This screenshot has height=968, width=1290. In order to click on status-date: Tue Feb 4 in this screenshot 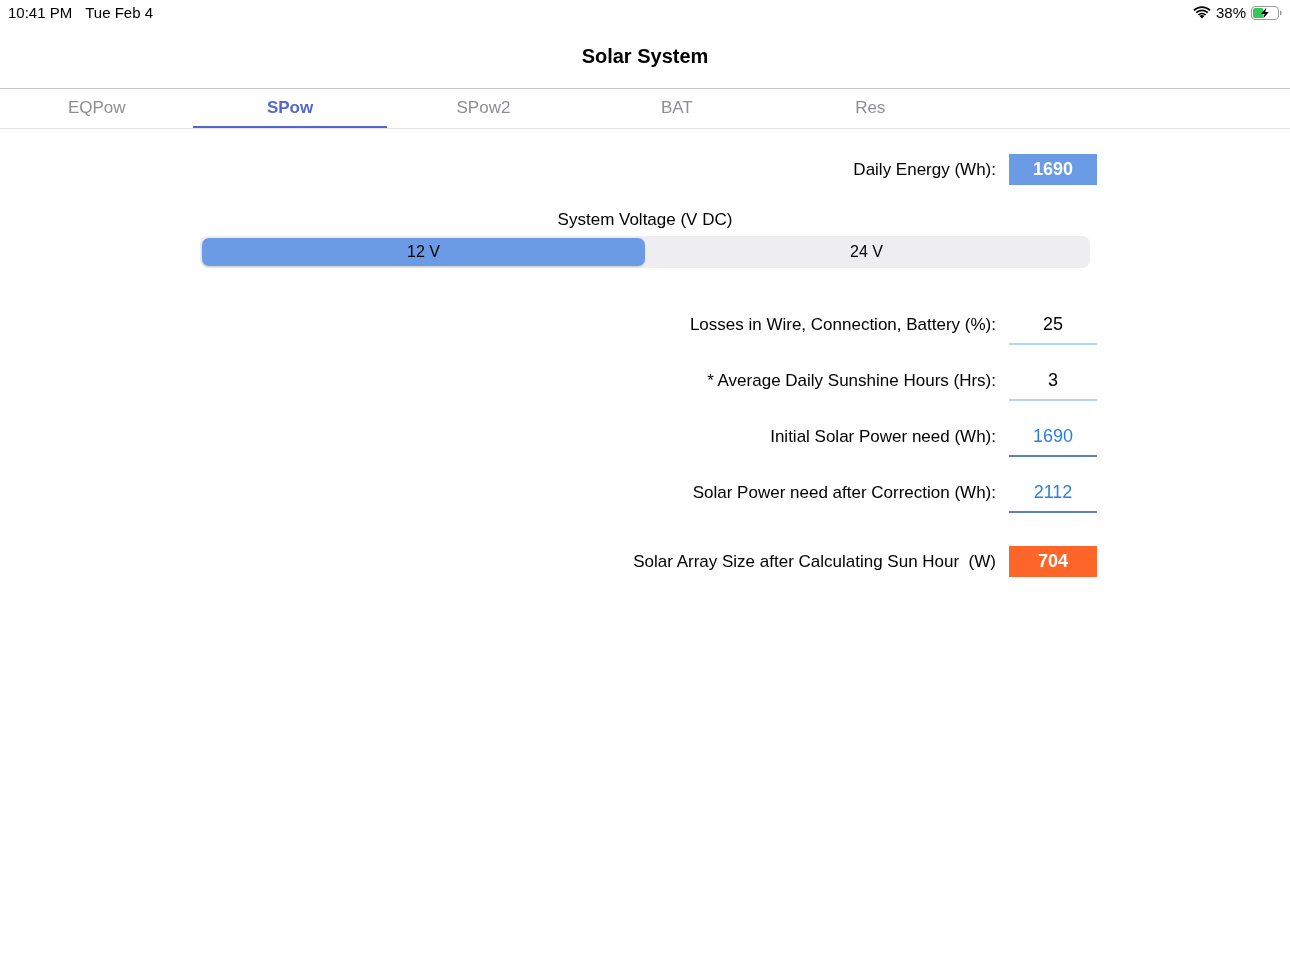, I will do `click(119, 12)`.